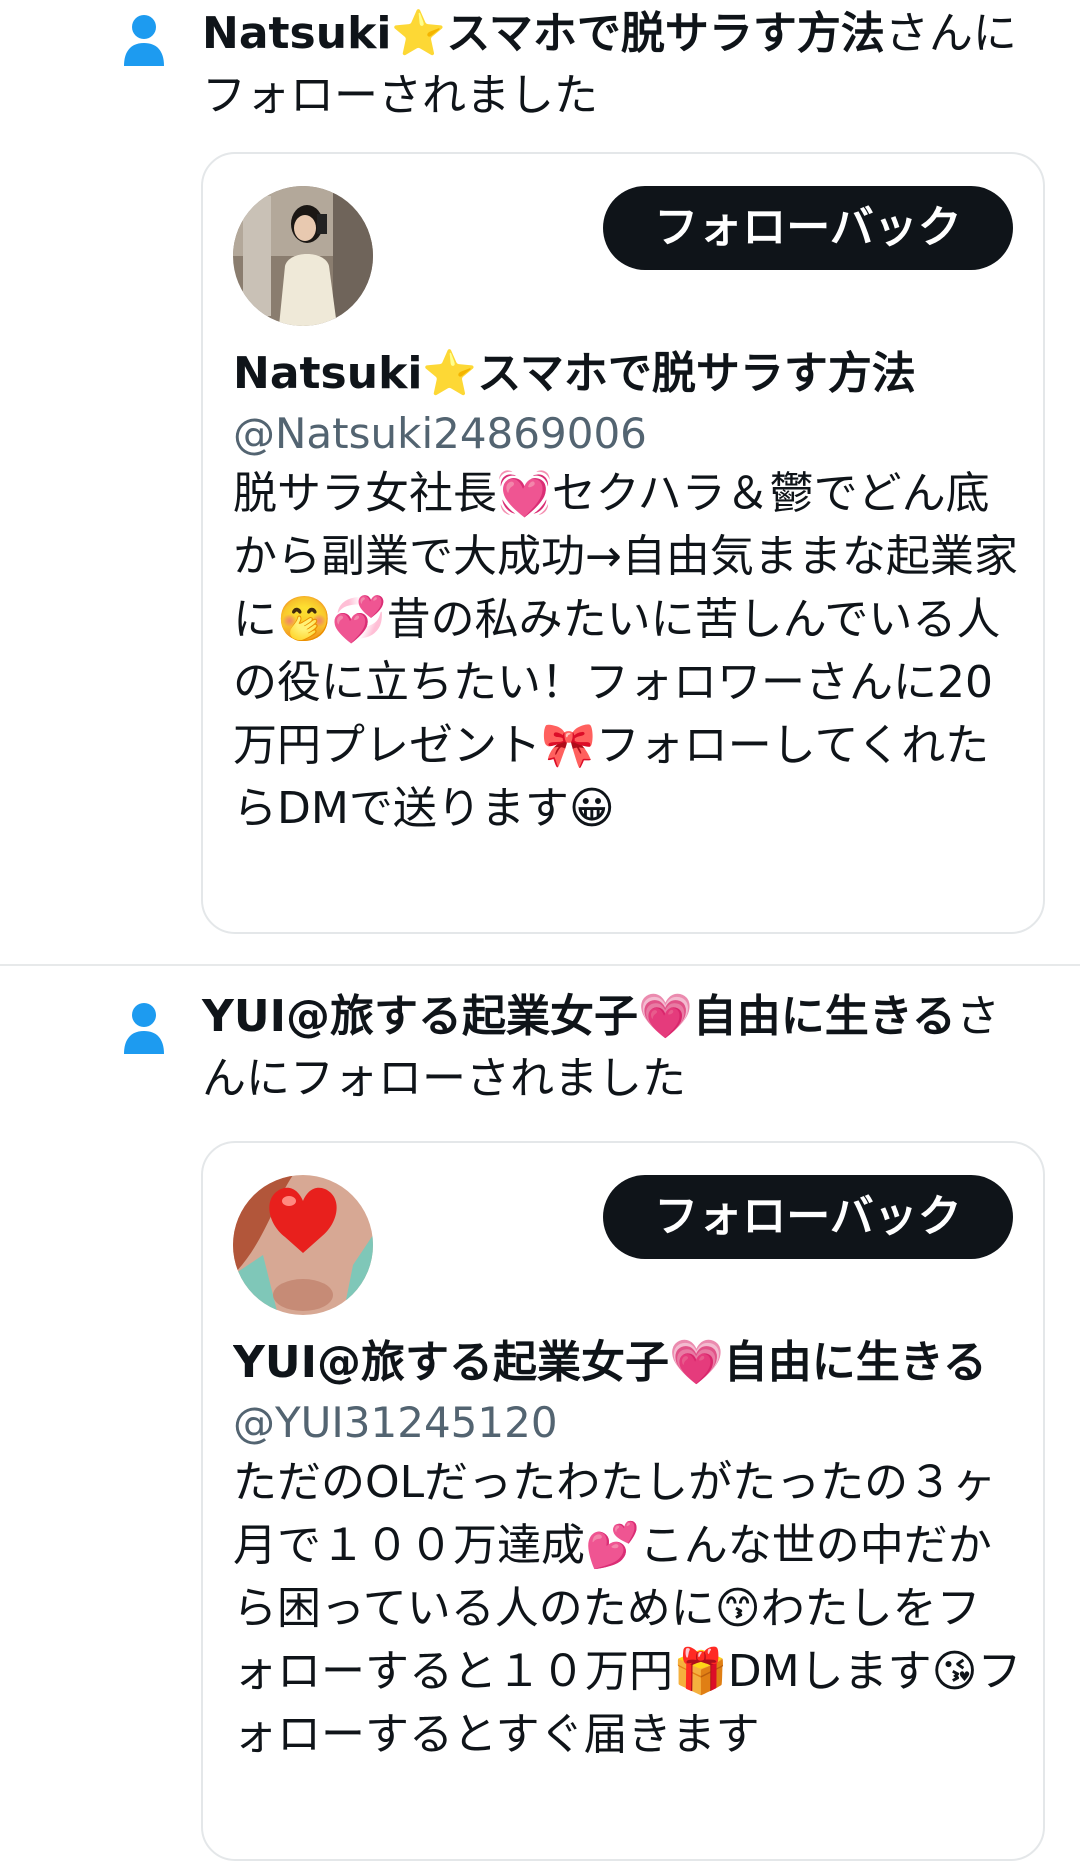 This screenshot has width=1080, height=1861. What do you see at coordinates (617, 1048) in the screenshot?
I see `notification-text: YUI@旅する起業女子💗自由に生きるさんにフォローされました` at bounding box center [617, 1048].